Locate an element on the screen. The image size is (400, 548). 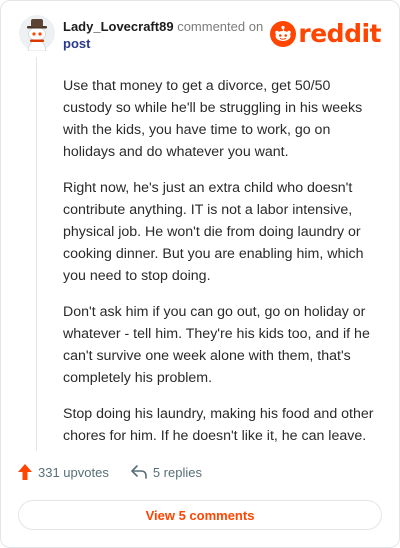
replies-button: 5 replies is located at coordinates (166, 472).